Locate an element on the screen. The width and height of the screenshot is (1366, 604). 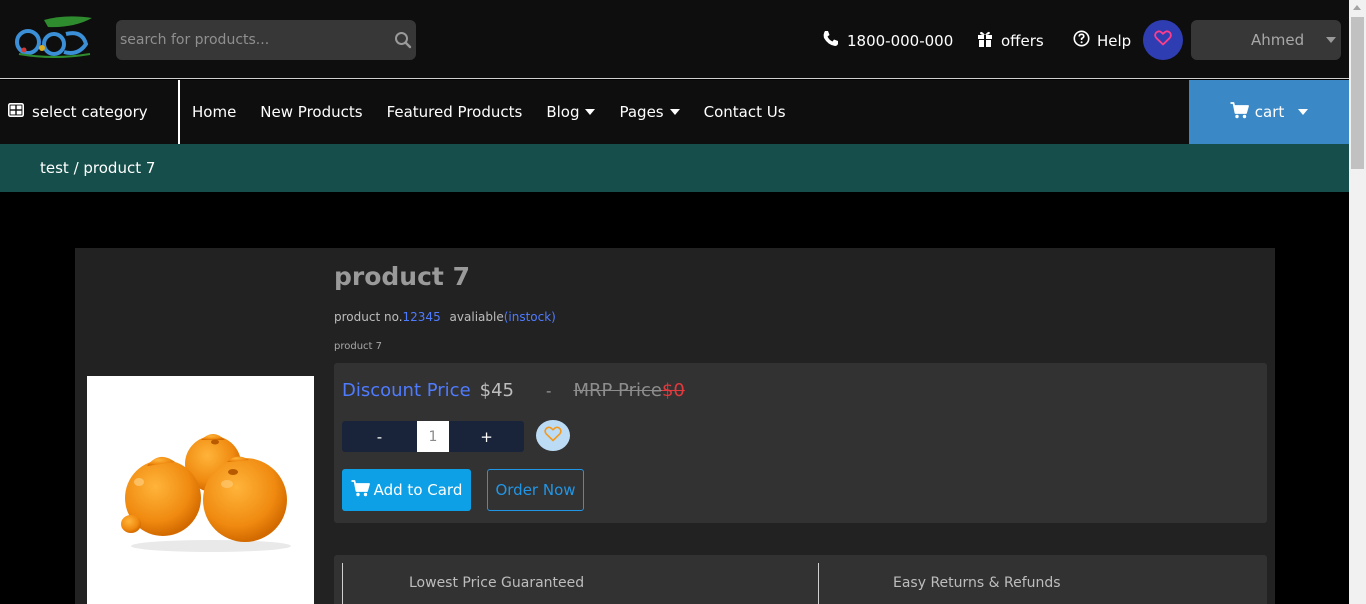
availability-status: (instock) is located at coordinates (529, 317).